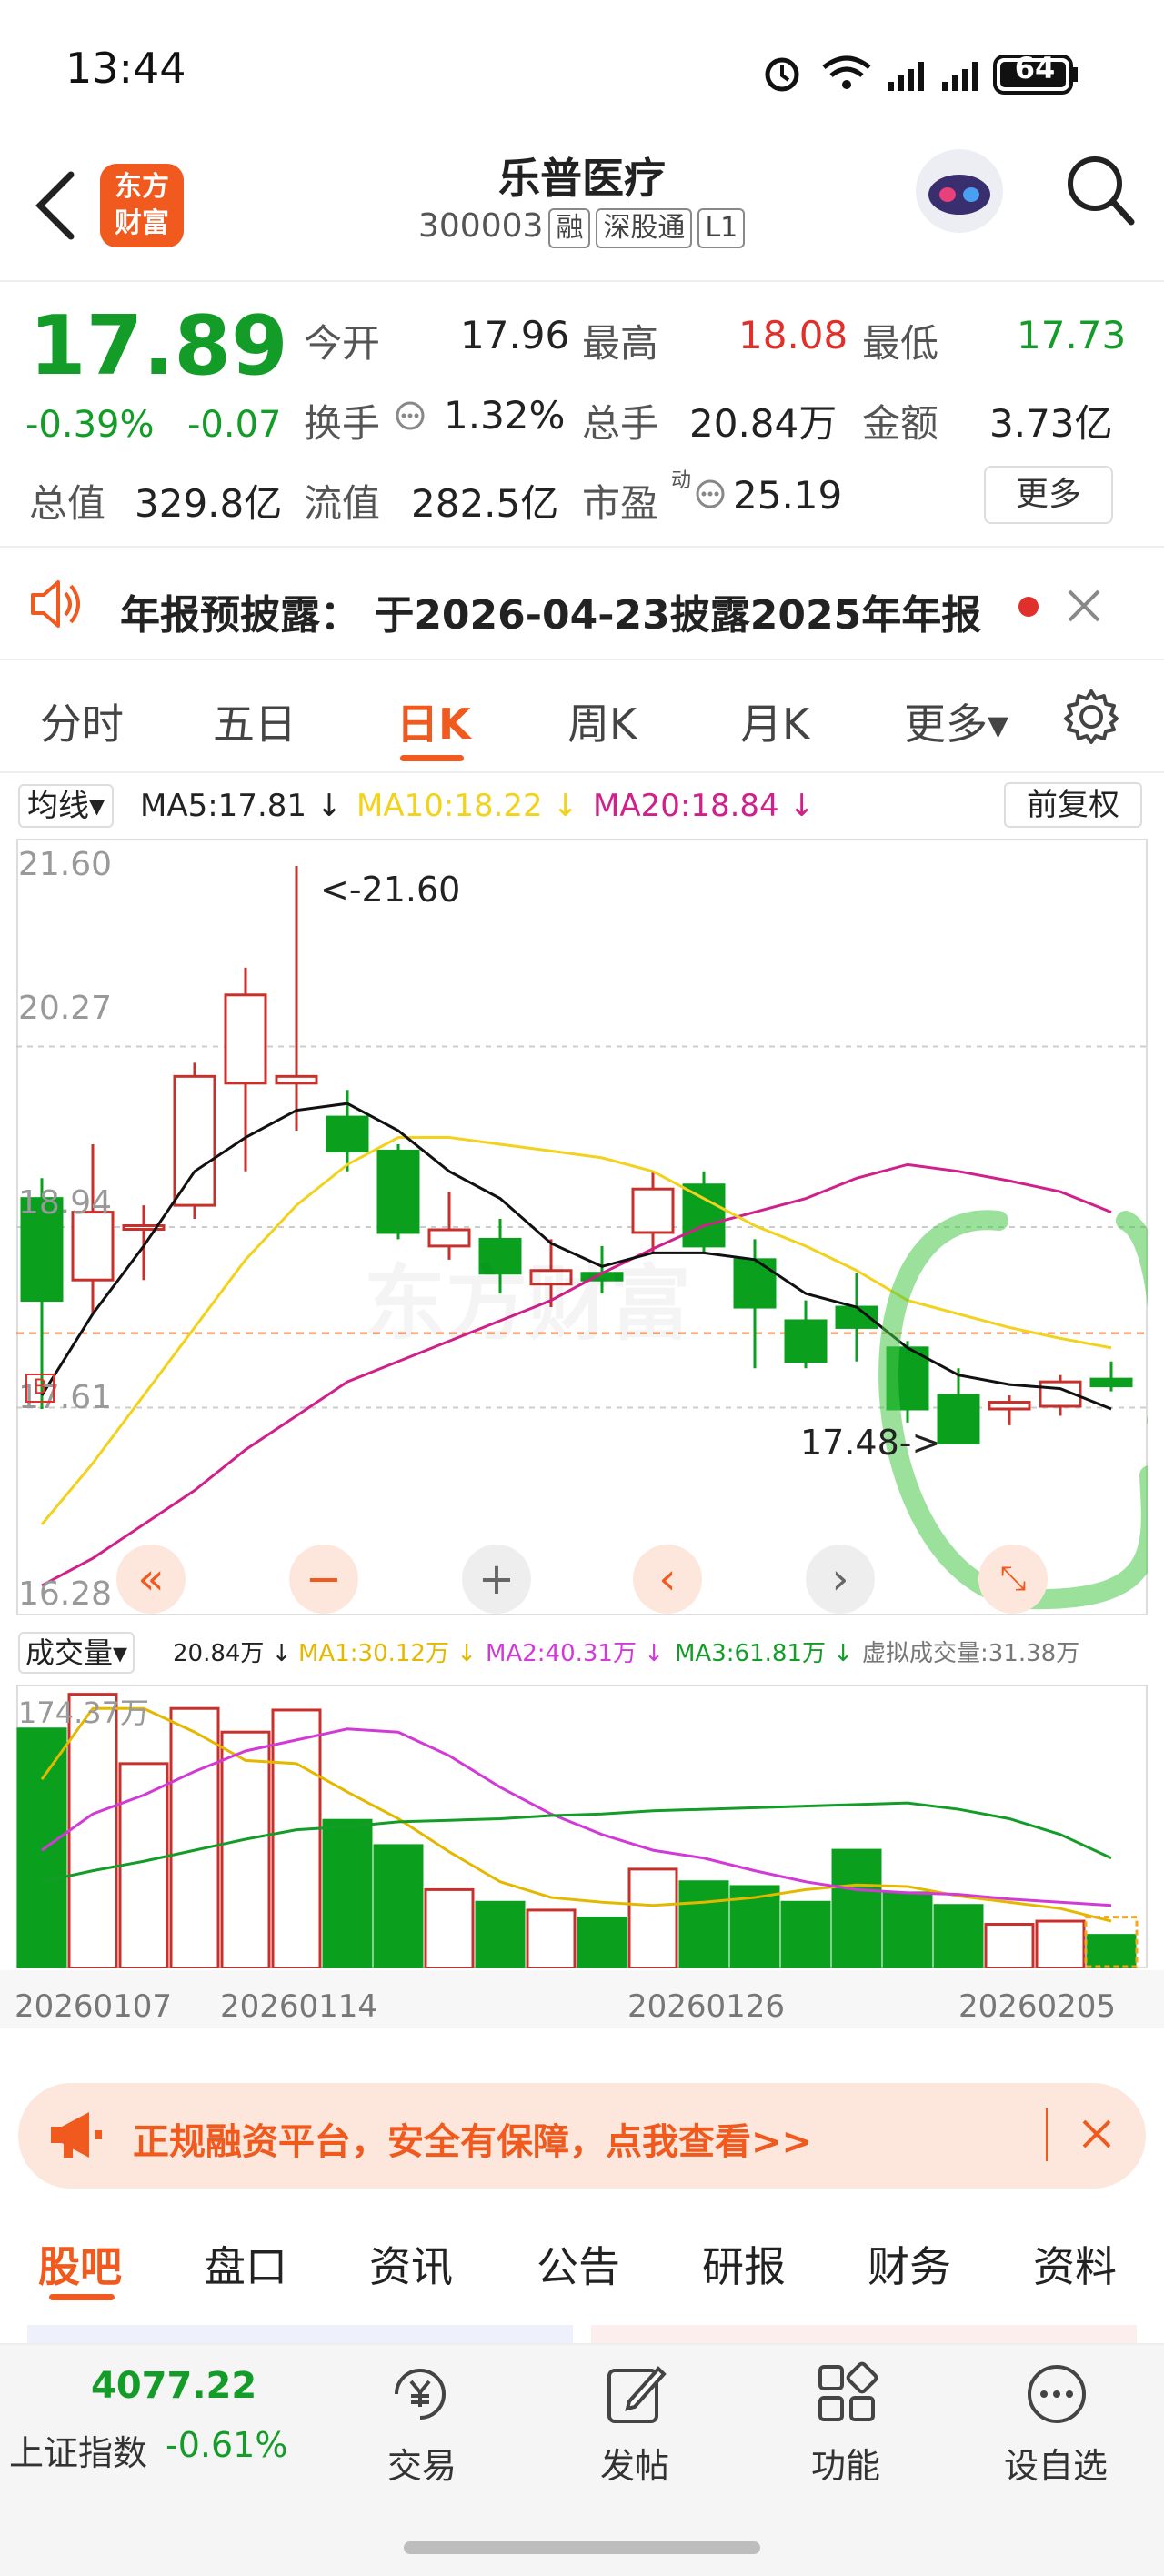 The image size is (1164, 2576). Describe the element at coordinates (1057, 2394) in the screenshot. I see `add-watchlist-icon` at that location.